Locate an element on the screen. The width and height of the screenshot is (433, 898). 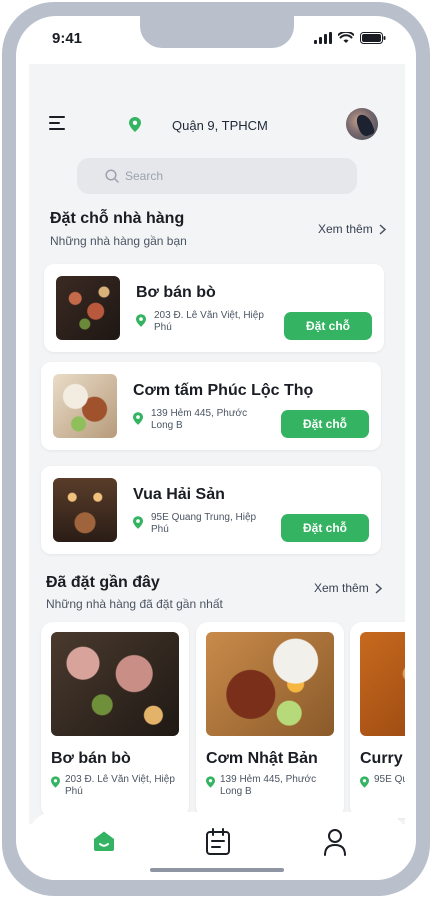
menu-icon is located at coordinates (59, 124).